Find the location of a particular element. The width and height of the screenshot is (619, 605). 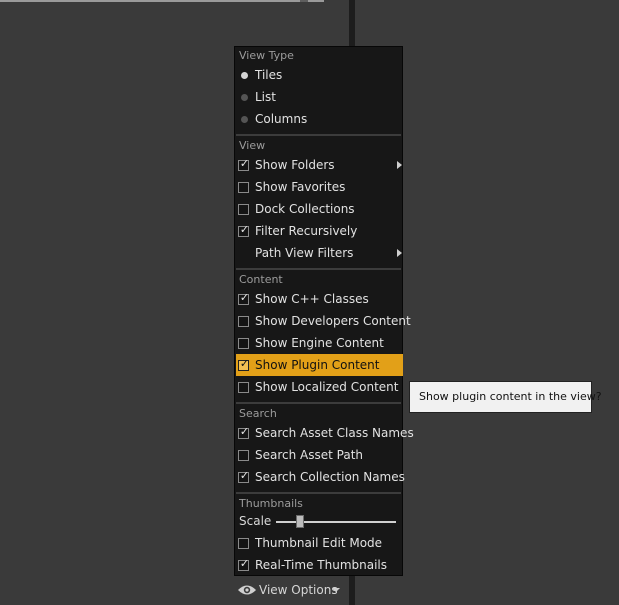

menu-item-label: Show Plugin Content is located at coordinates (317, 365).